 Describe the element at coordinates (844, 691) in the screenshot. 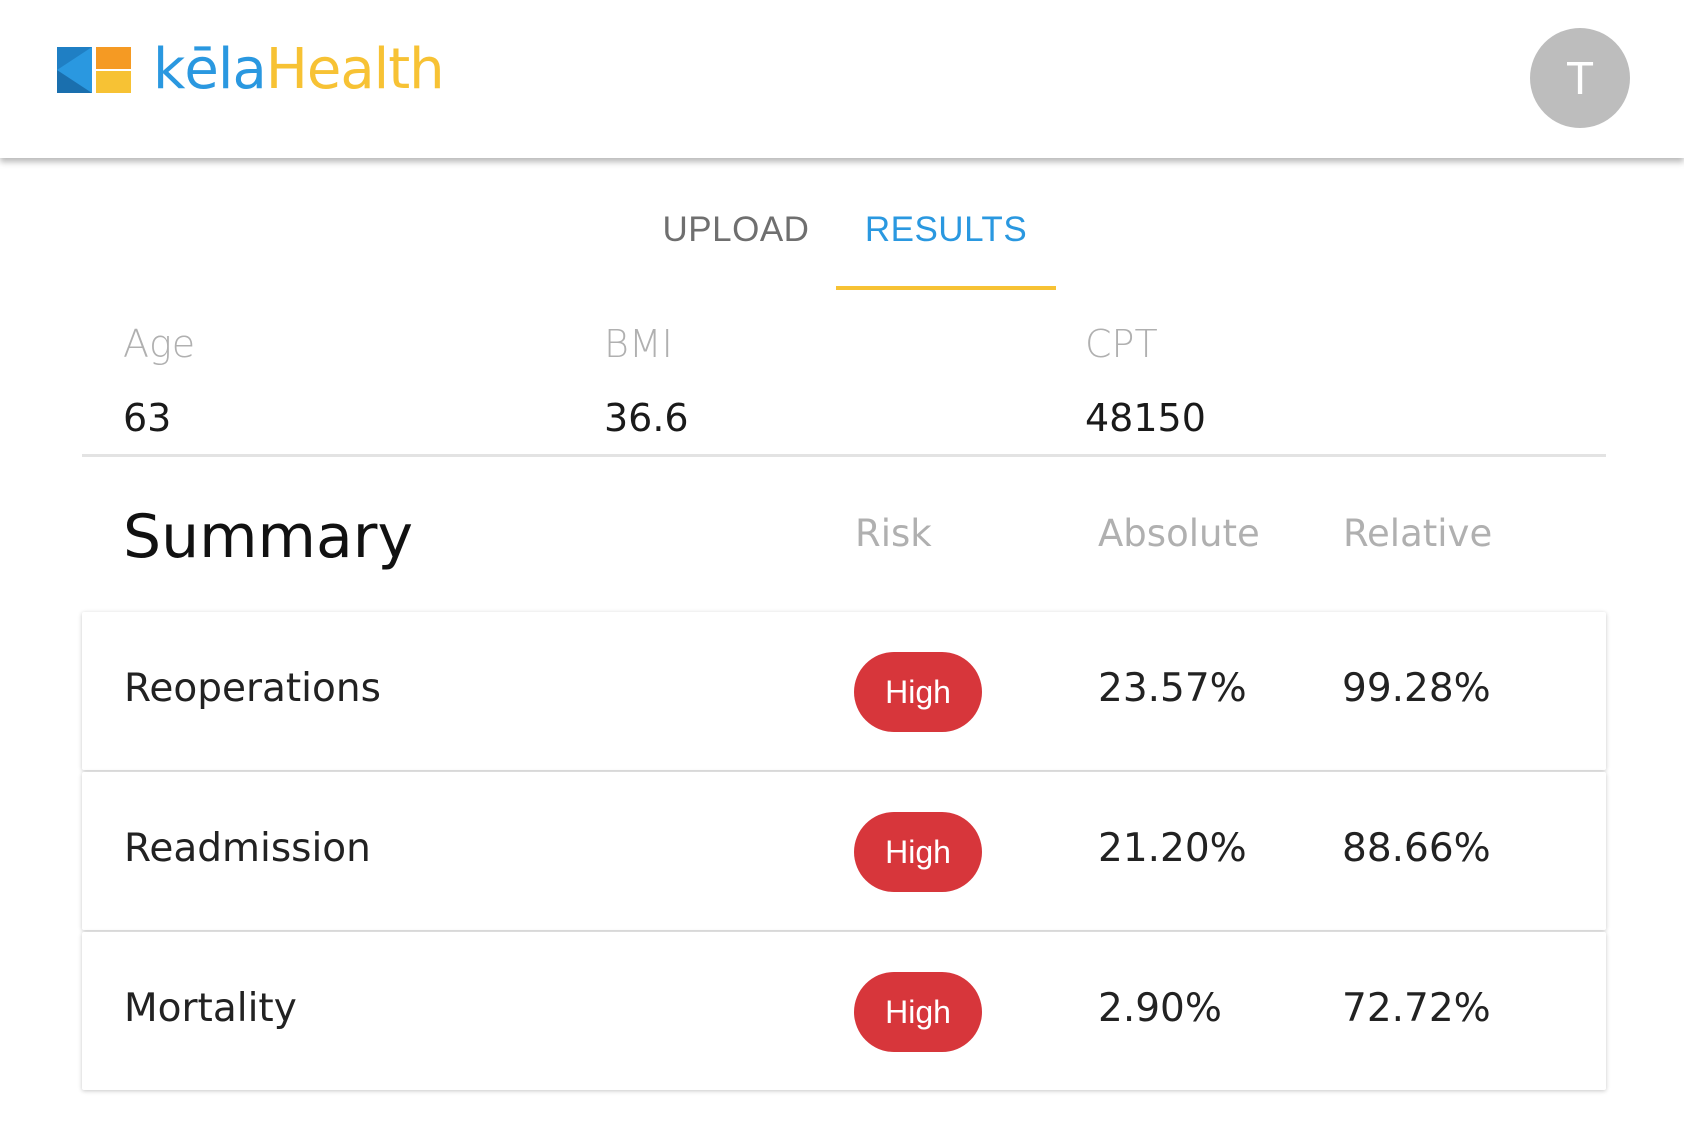

I see `summary-row-reoperations: Reoperations High 23.57% 99.28%` at that location.